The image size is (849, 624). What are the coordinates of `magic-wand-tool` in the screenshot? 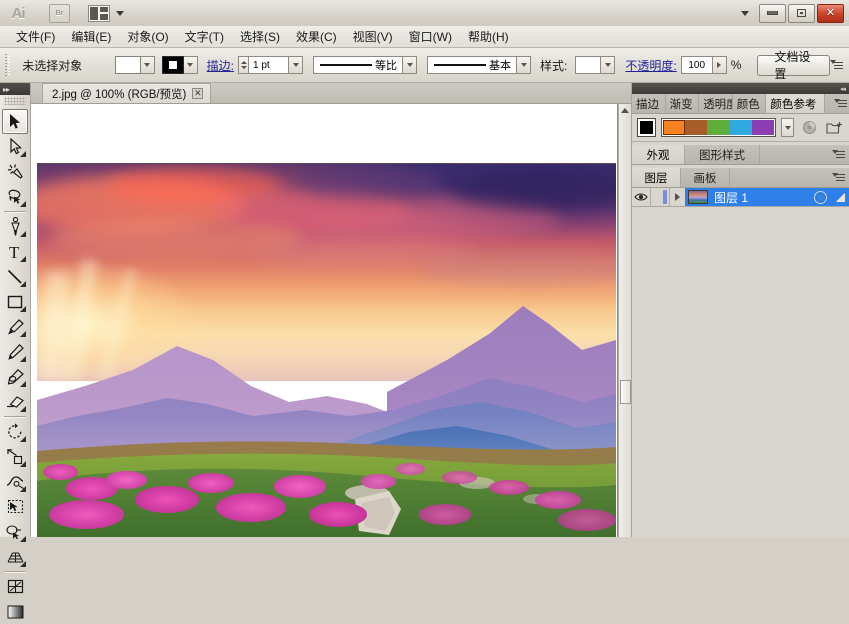 It's located at (15, 171).